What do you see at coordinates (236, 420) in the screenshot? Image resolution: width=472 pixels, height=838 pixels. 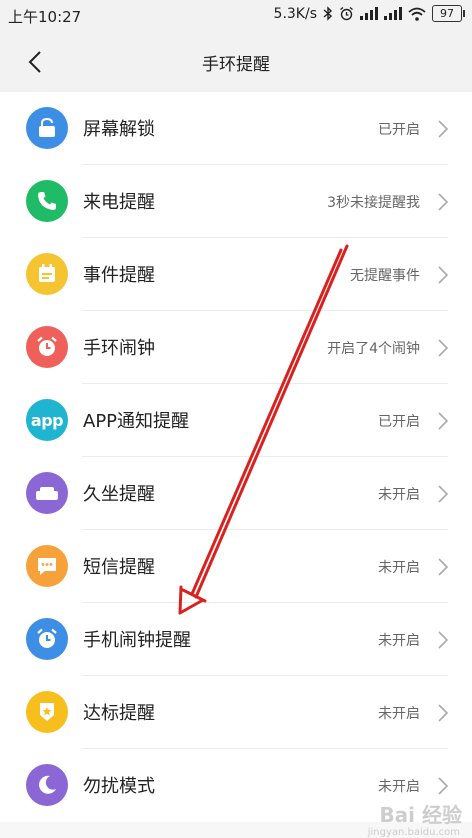 I see `reminder-row-app-notification: app APP通知提醒 已开启` at bounding box center [236, 420].